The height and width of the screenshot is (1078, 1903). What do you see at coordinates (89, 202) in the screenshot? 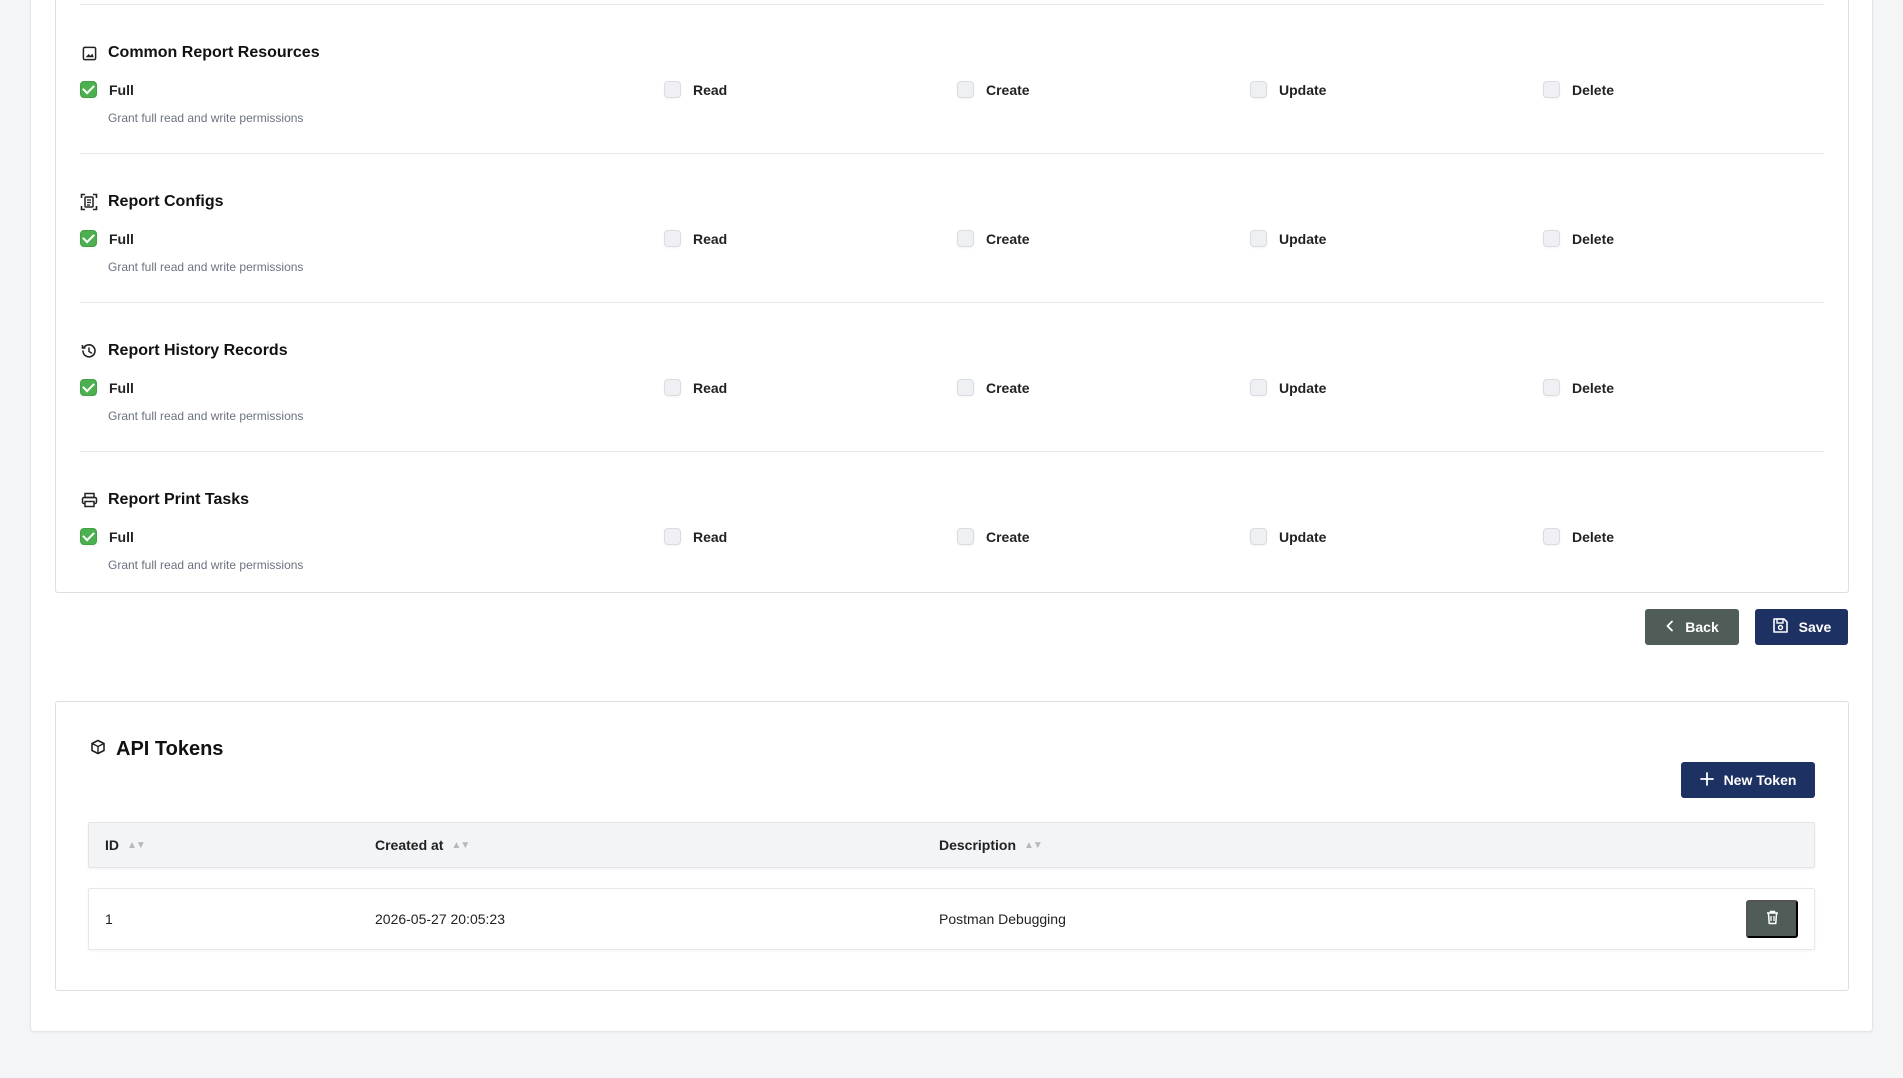
I see `document-scan-icon` at bounding box center [89, 202].